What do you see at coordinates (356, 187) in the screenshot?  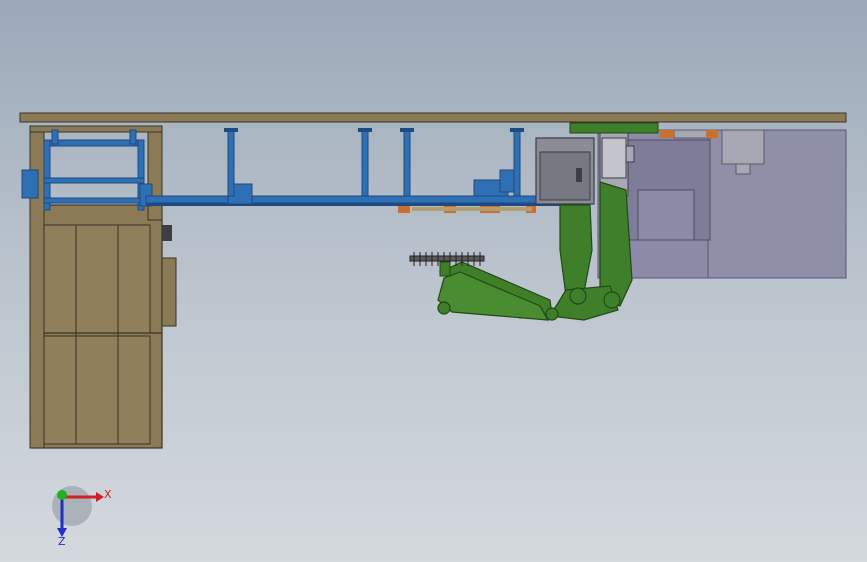 I see `conveyor-rail` at bounding box center [356, 187].